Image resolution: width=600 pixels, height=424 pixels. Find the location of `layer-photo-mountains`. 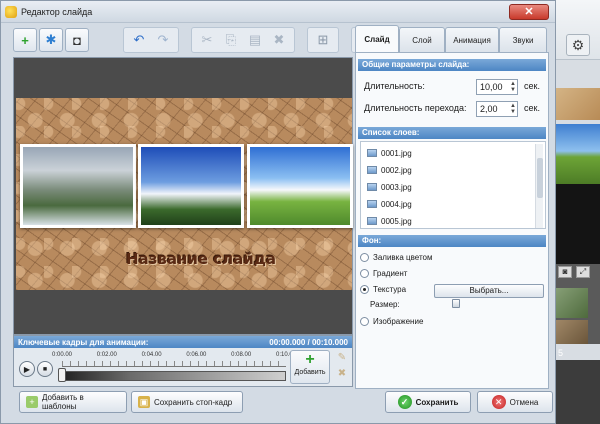

layer-photo-mountains is located at coordinates (78, 186).